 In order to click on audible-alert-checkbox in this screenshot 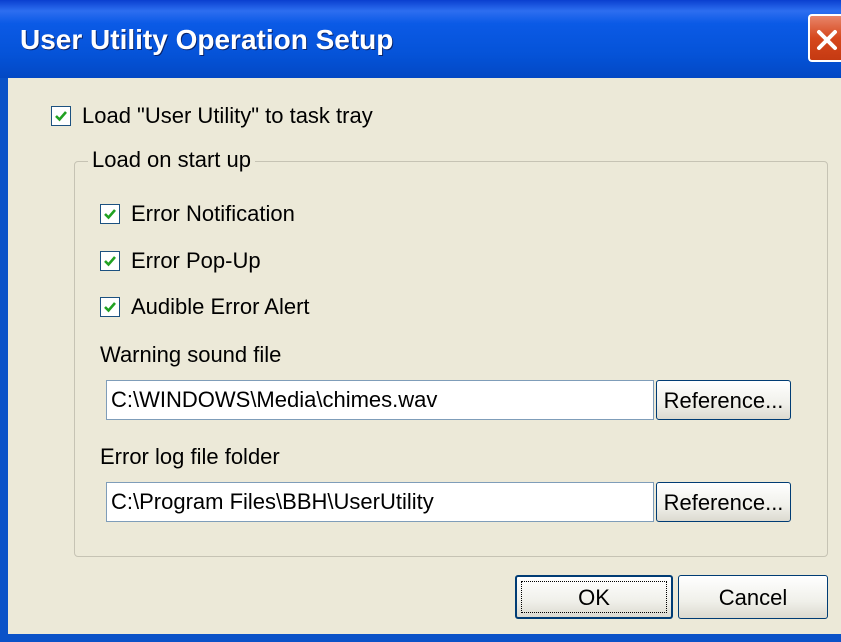, I will do `click(110, 307)`.